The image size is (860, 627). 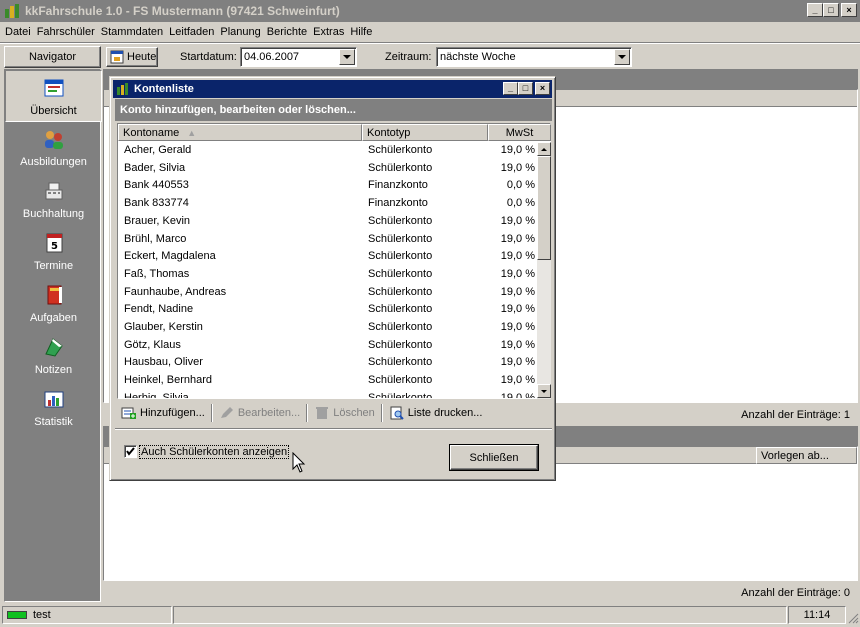 I want to click on toolbar-separator, so click(x=307, y=413).